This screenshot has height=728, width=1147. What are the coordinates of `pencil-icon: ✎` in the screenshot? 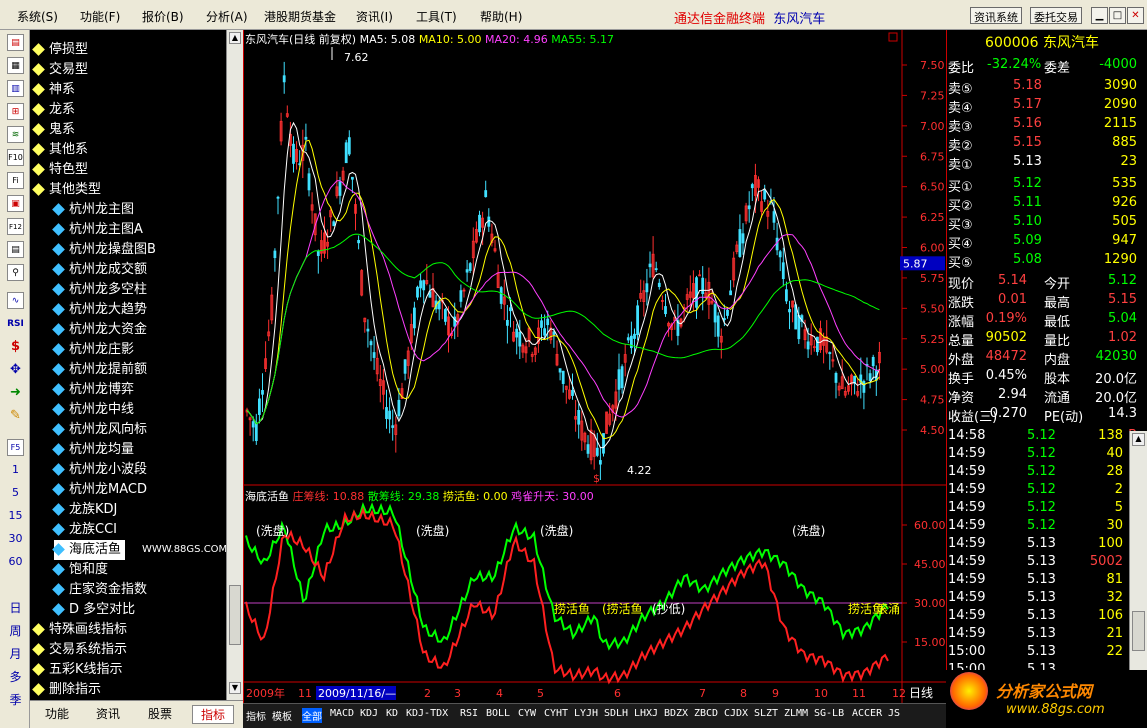 It's located at (15, 416).